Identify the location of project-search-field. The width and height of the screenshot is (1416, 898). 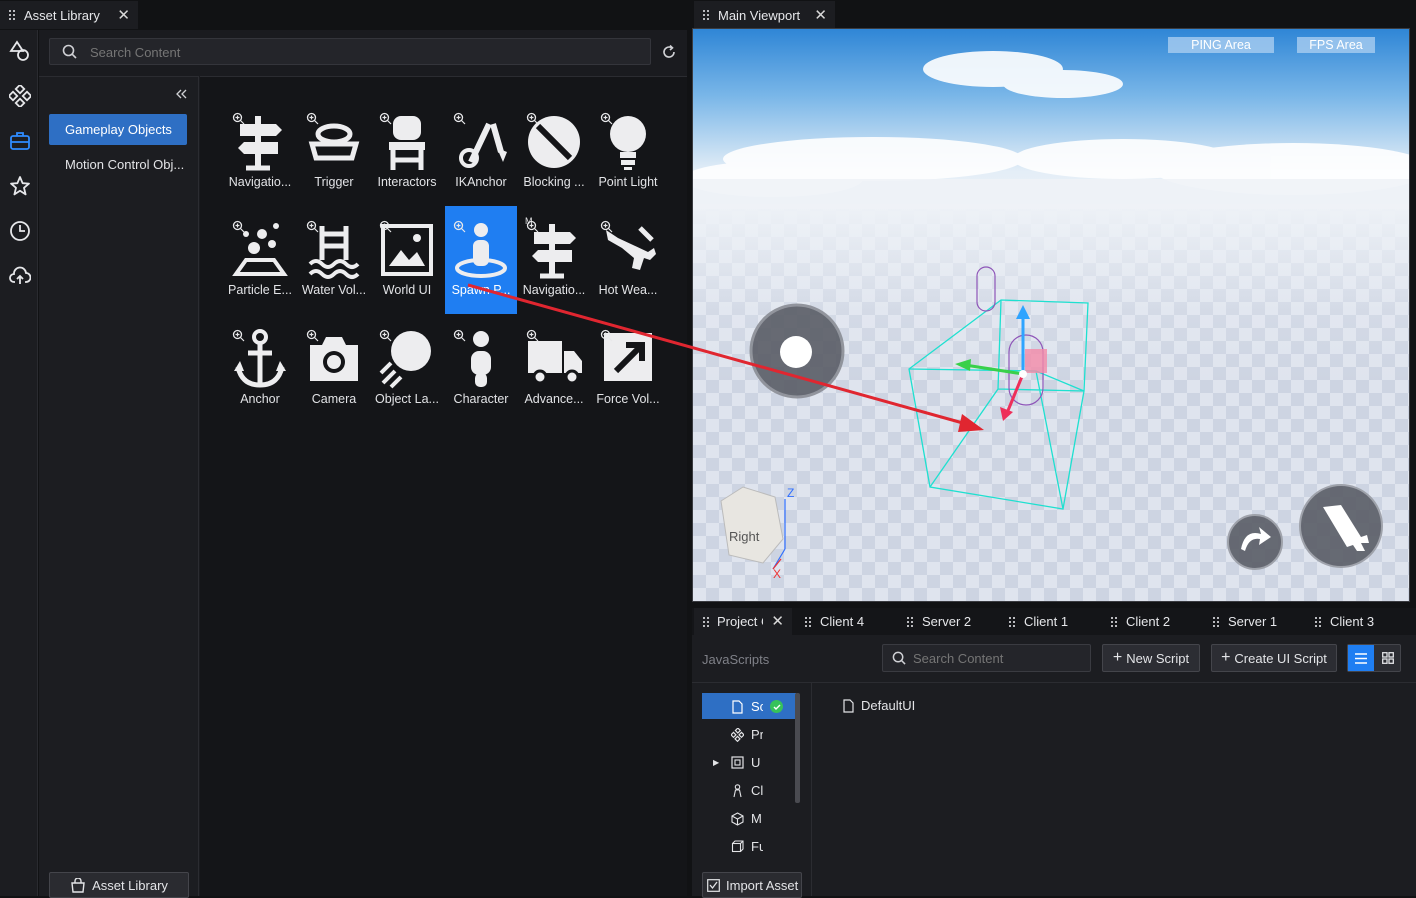
(986, 658).